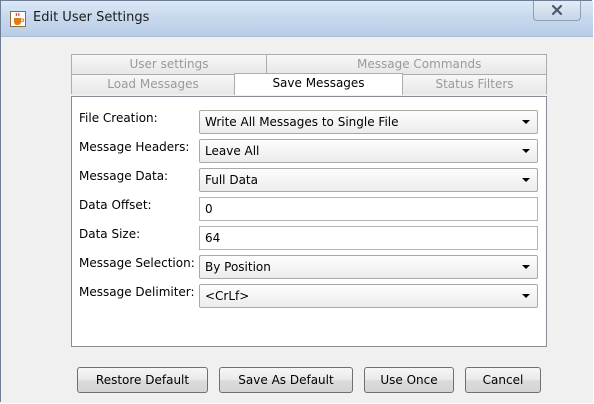 Image resolution: width=594 pixels, height=404 pixels. Describe the element at coordinates (137, 263) in the screenshot. I see `message-selection-label: Message Selection:` at that location.